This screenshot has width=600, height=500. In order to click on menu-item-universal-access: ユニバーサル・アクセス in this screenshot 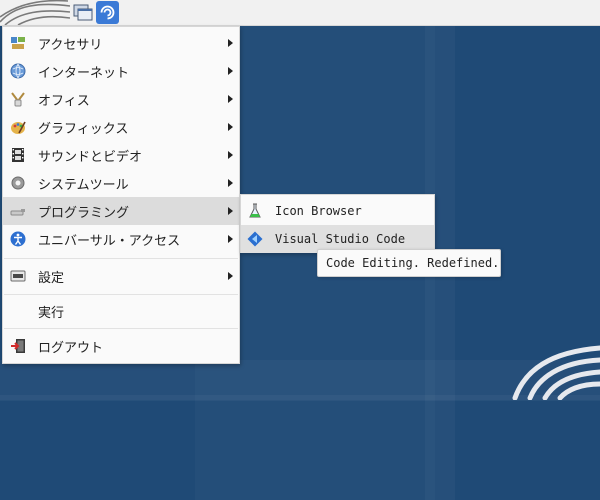, I will do `click(121, 239)`.